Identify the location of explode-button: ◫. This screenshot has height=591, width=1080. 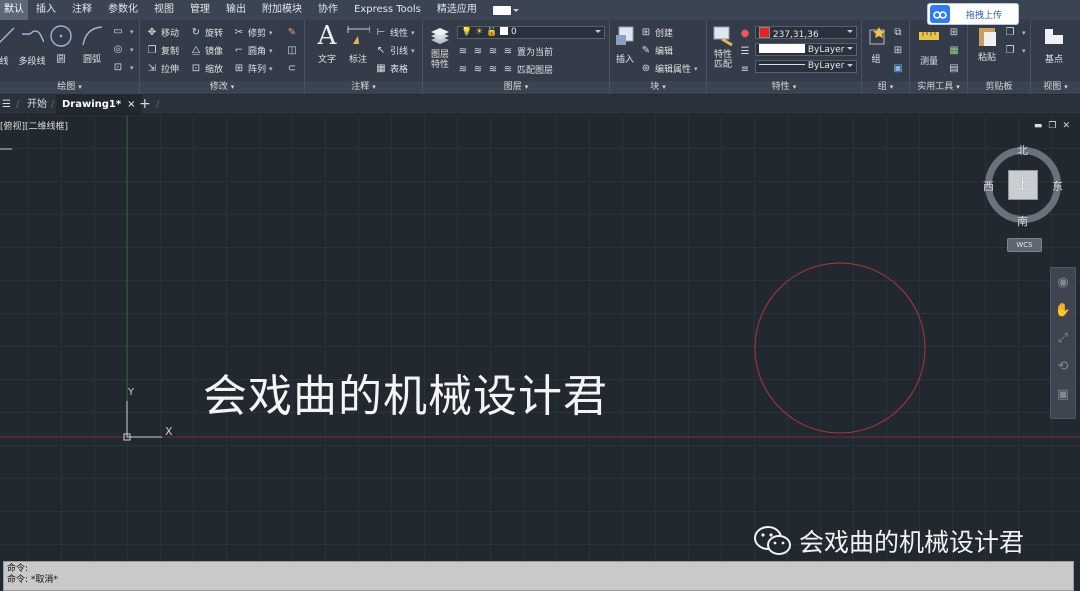
(293, 50).